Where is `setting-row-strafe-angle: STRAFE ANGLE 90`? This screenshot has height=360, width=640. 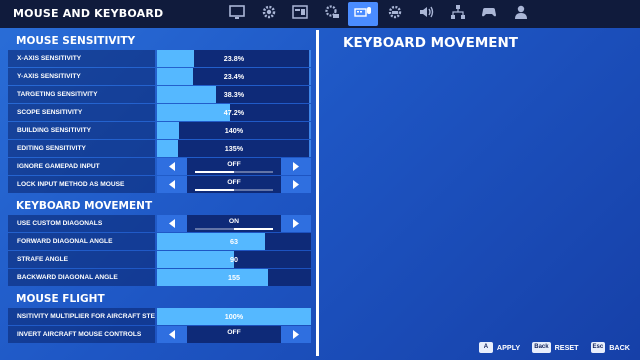 setting-row-strafe-angle: STRAFE ANGLE 90 is located at coordinates (161, 259).